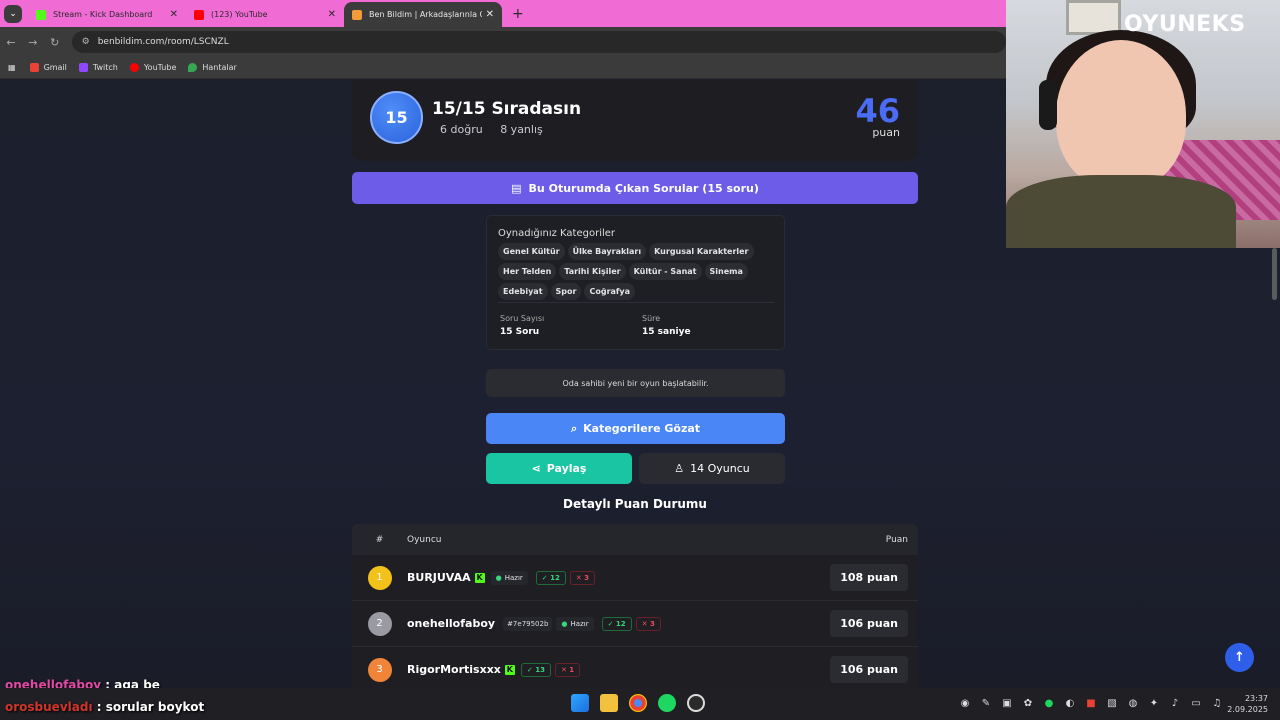  Describe the element at coordinates (609, 703) in the screenshot. I see `file-explorer-icon` at that location.